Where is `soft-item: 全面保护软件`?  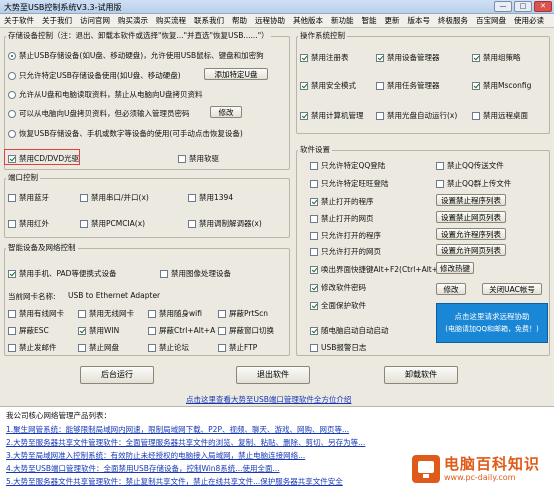
soft-item: 全面保护软件 is located at coordinates (338, 305).